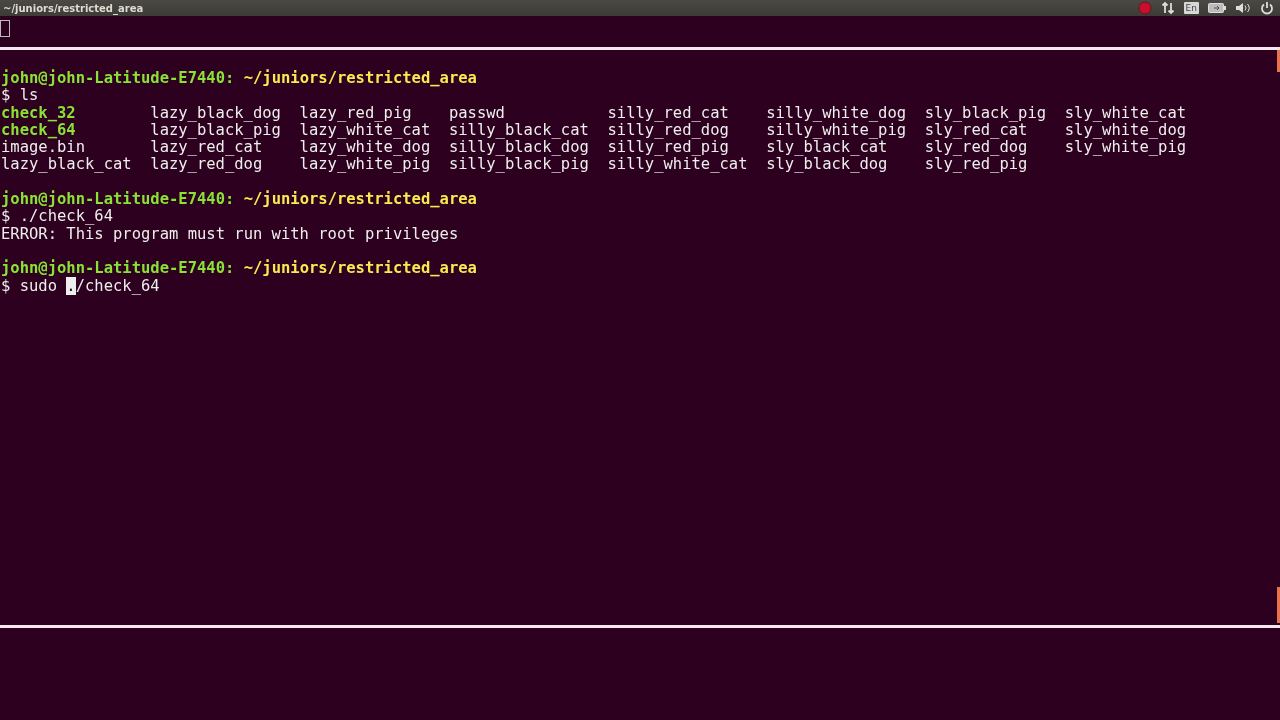  What do you see at coordinates (668, 148) in the screenshot?
I see `file-name: silly_red_pig` at bounding box center [668, 148].